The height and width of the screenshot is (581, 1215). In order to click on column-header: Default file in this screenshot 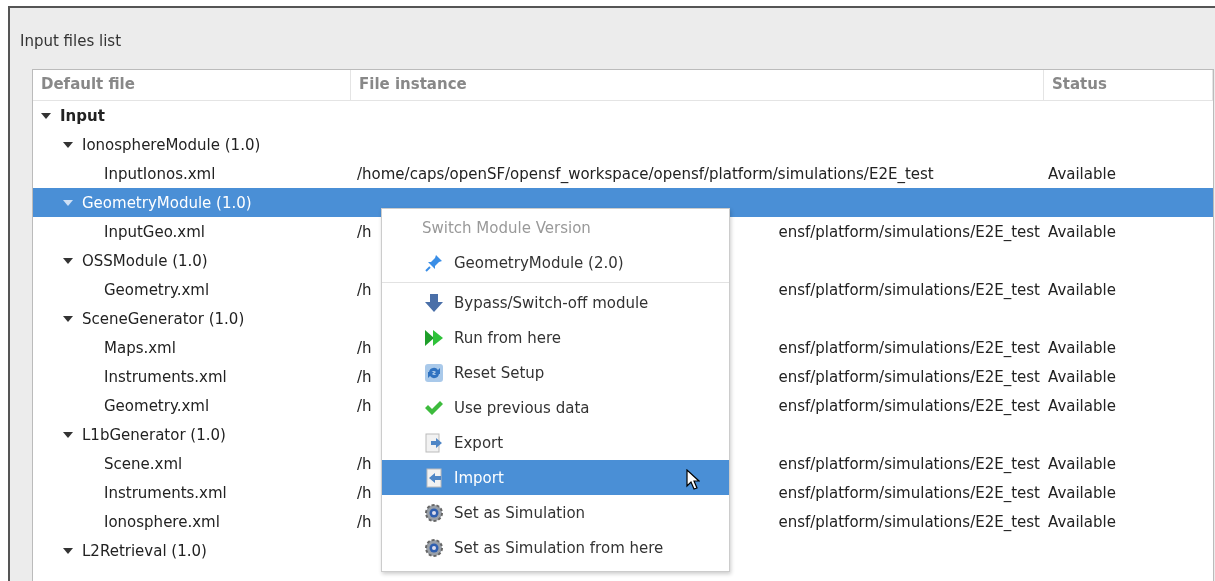, I will do `click(192, 85)`.